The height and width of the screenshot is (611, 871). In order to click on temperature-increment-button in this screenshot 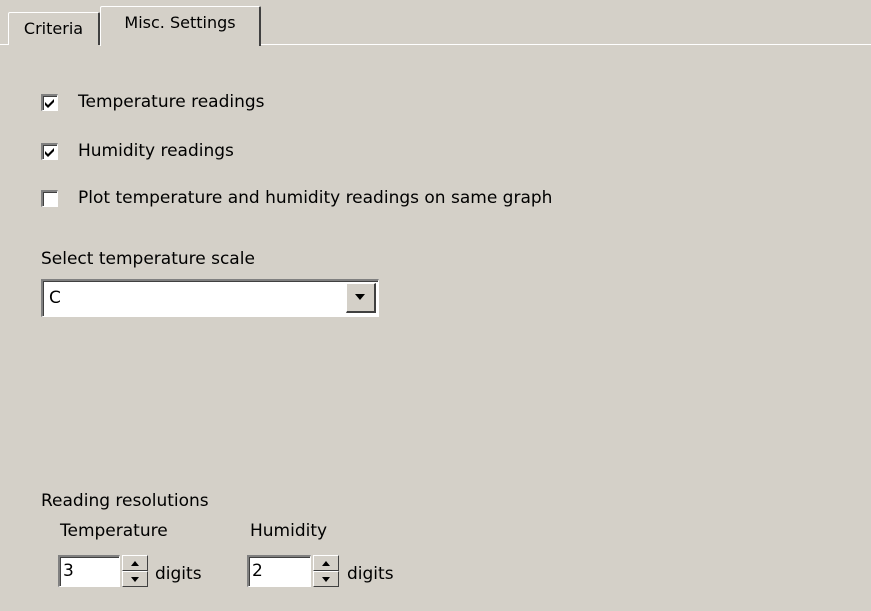, I will do `click(135, 563)`.